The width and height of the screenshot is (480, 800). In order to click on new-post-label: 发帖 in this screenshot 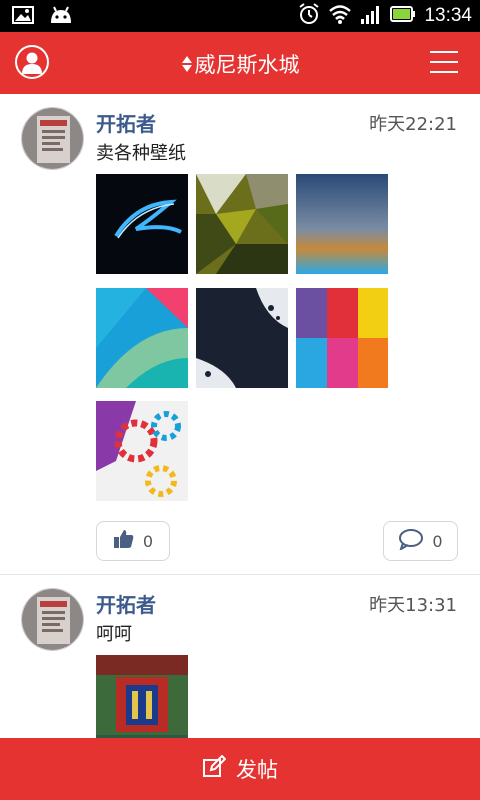, I will do `click(257, 770)`.